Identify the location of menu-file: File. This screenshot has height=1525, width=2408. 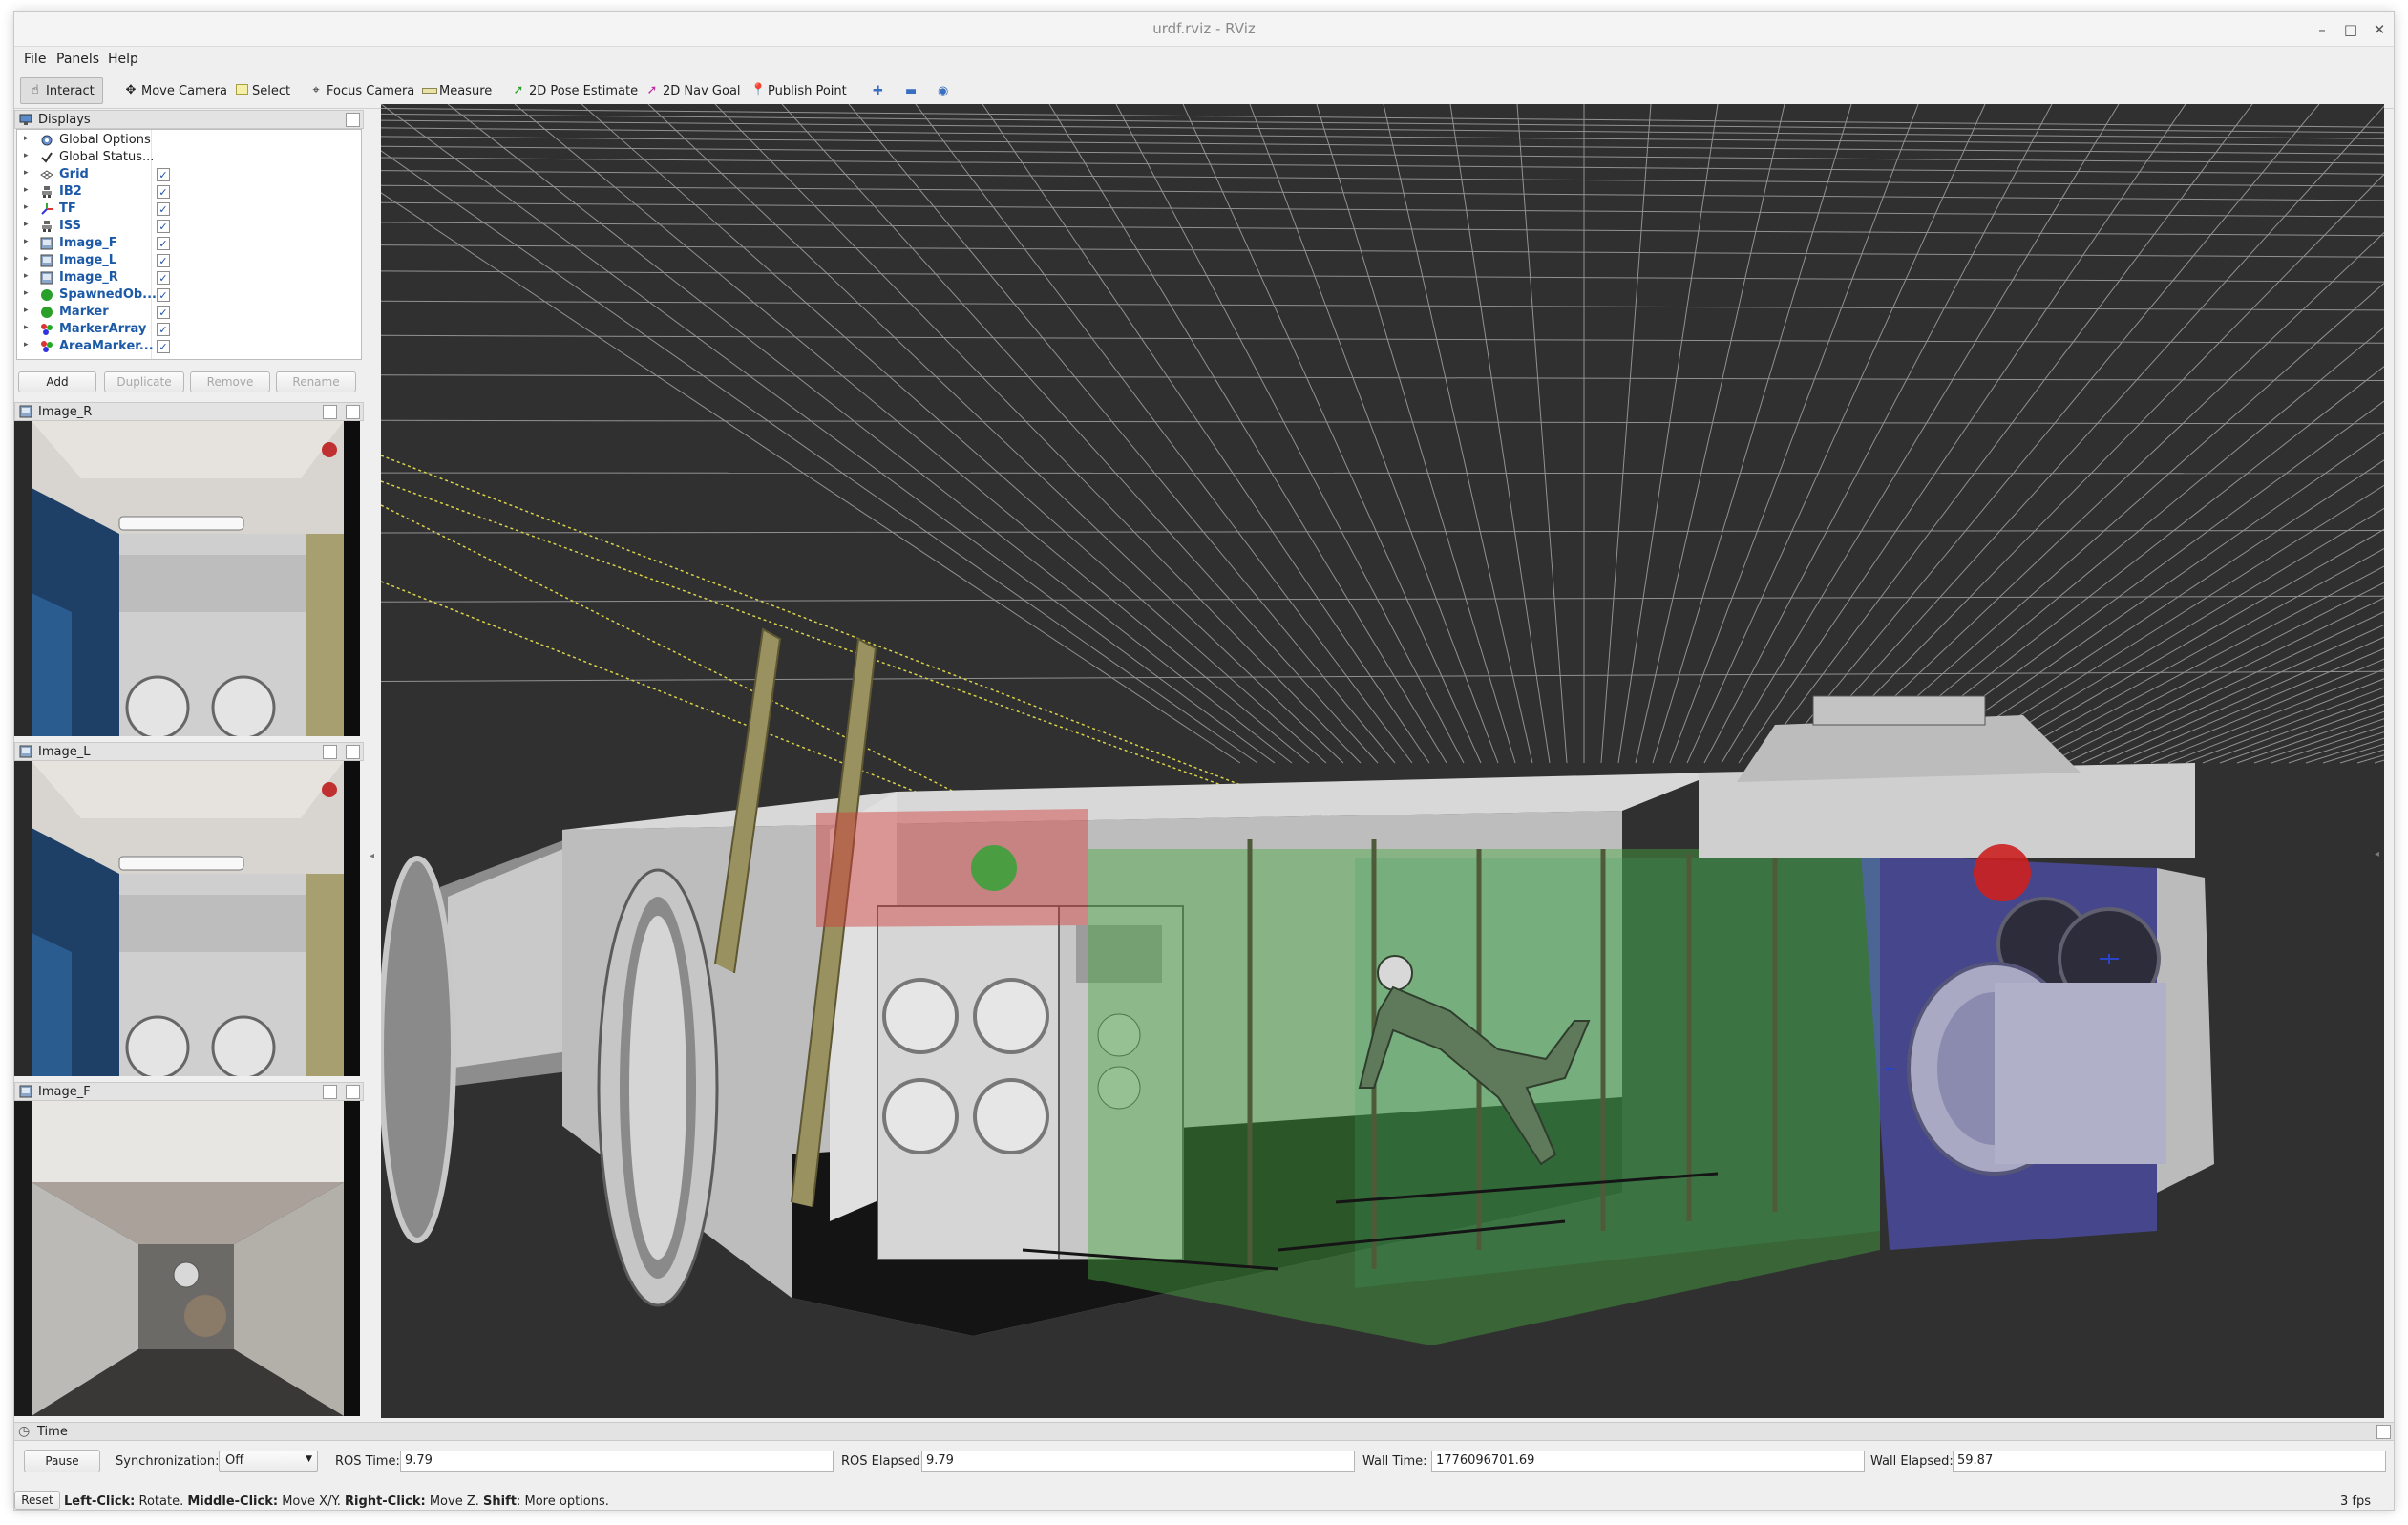
(35, 59).